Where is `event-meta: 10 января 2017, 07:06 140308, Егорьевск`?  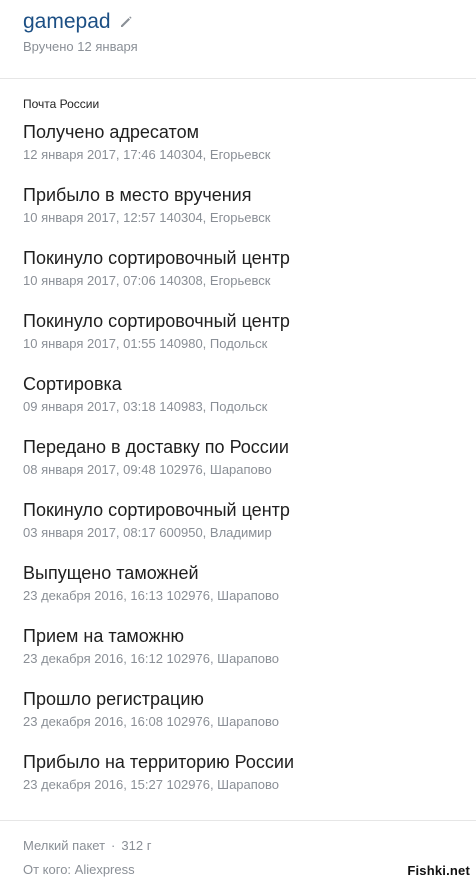 event-meta: 10 января 2017, 07:06 140308, Егорьевск is located at coordinates (147, 280).